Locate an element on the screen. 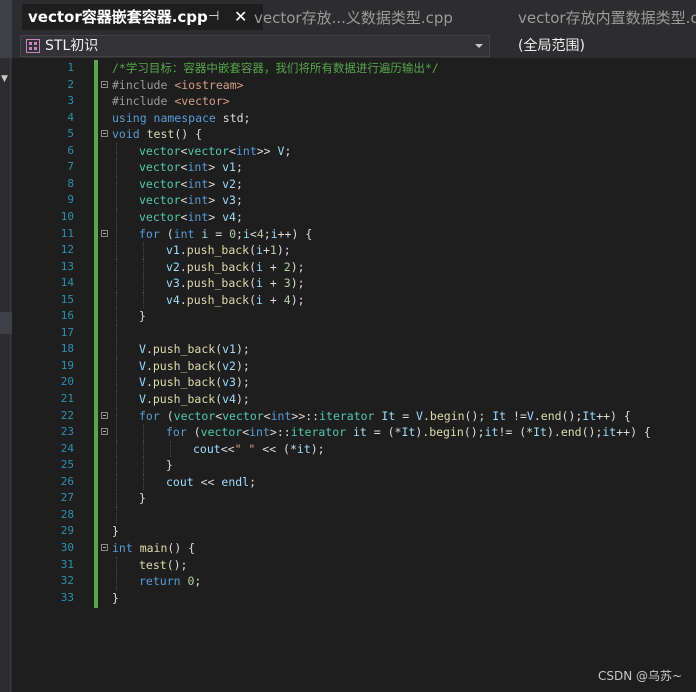 This screenshot has height=692, width=696. code-token: vector is located at coordinates (160, 200).